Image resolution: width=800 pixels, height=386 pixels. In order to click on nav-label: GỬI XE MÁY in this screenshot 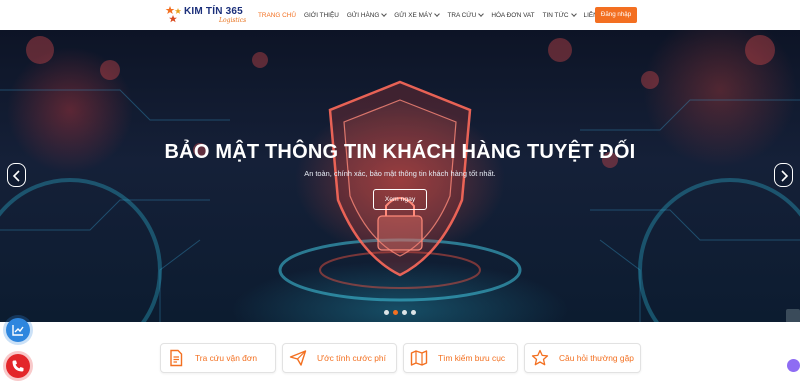, I will do `click(413, 15)`.